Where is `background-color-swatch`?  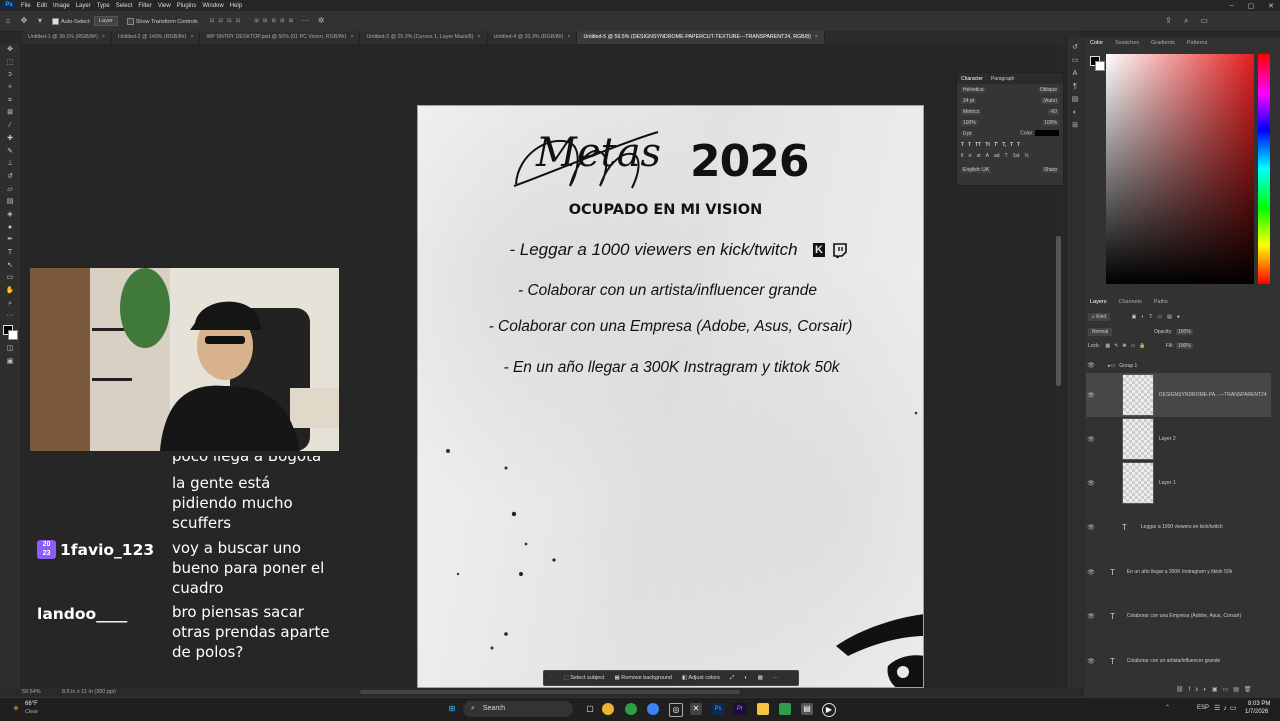 background-color-swatch is located at coordinates (1100, 66).